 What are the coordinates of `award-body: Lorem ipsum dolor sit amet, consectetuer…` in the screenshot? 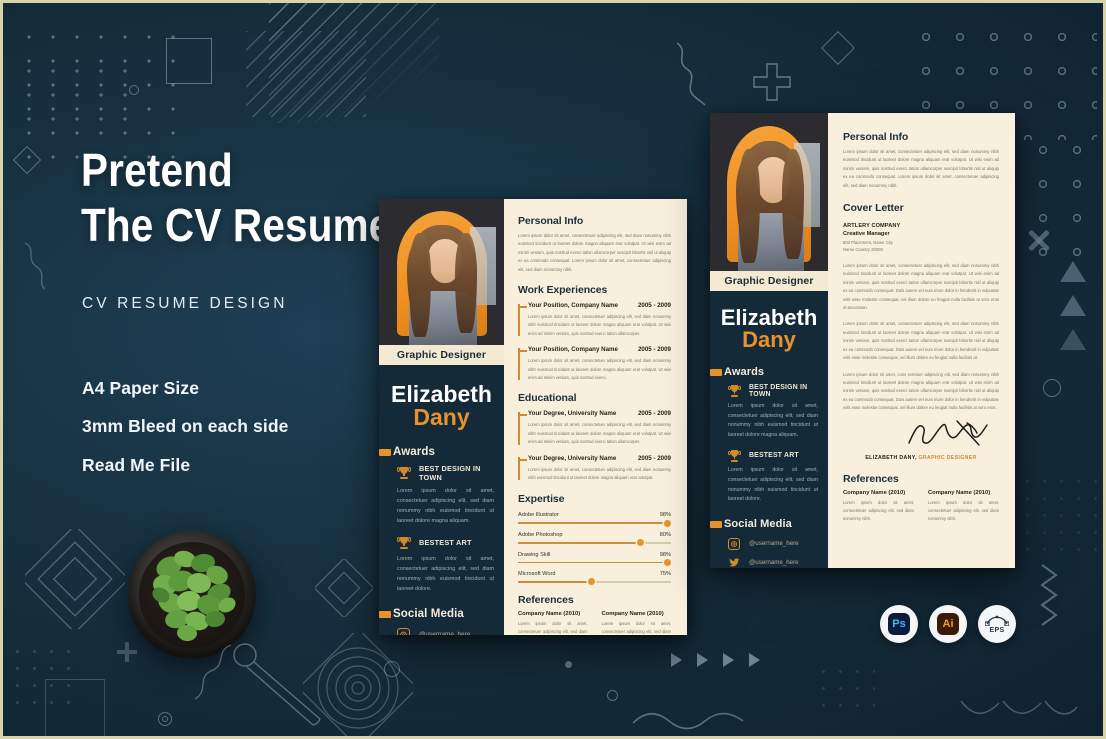 It's located at (445, 573).